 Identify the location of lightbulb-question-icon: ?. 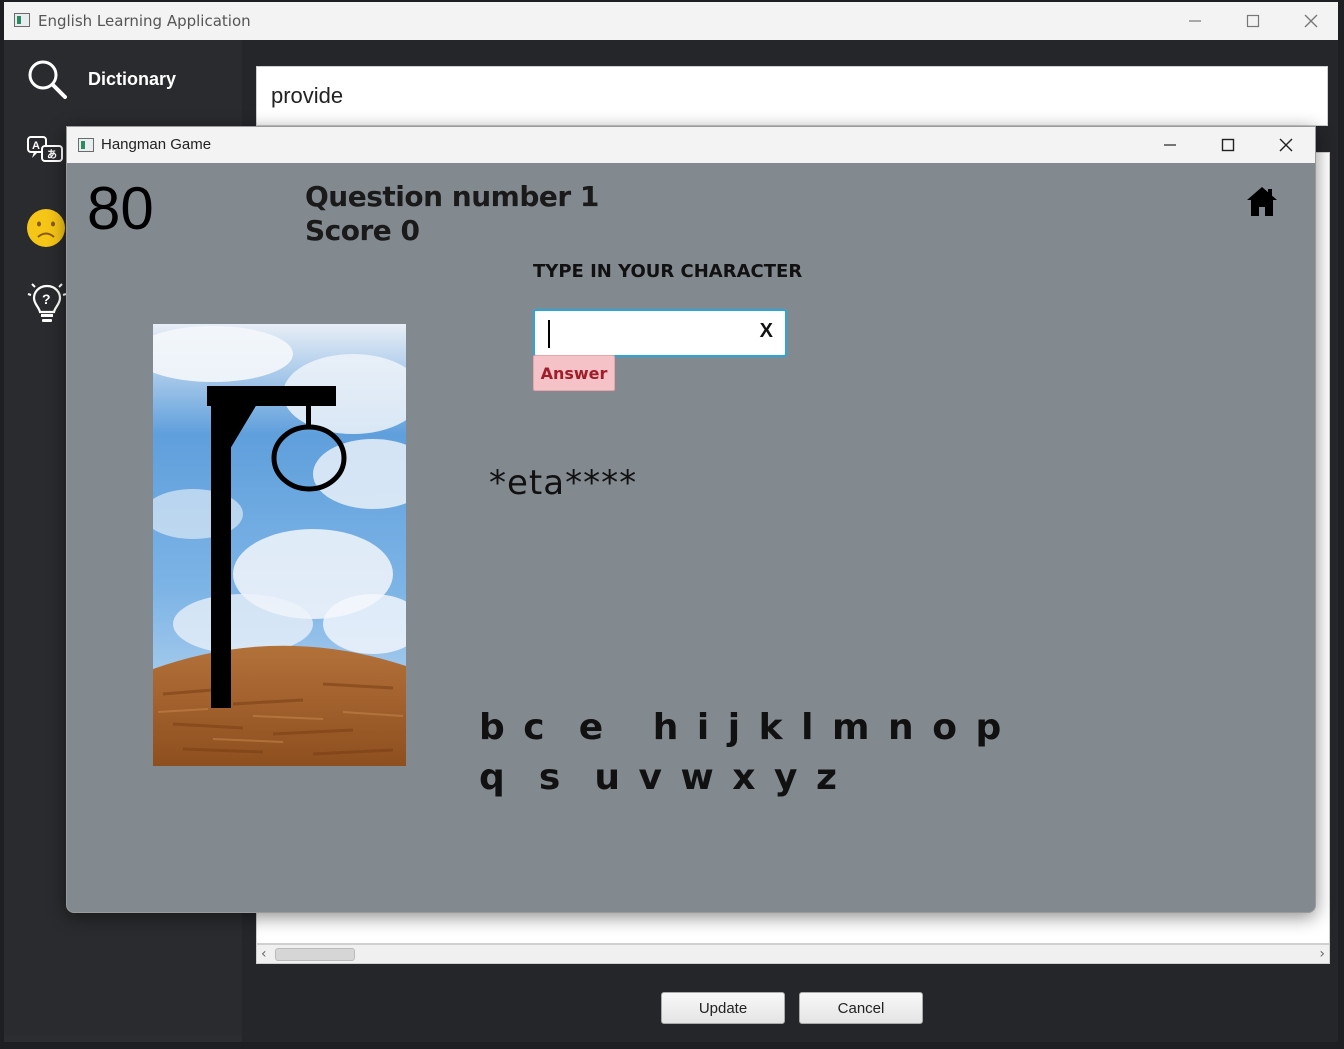
(47, 302).